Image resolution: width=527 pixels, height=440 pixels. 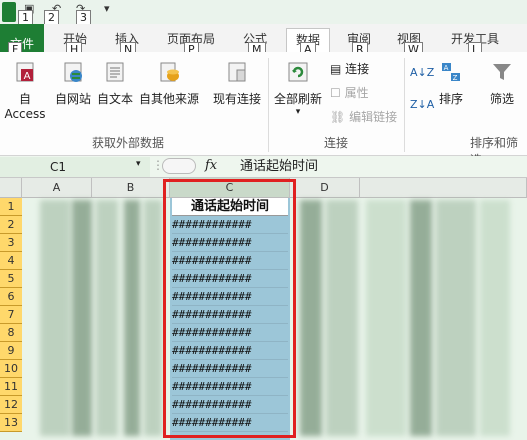 I want to click on sort-az-button: A↓Z, so click(x=422, y=72).